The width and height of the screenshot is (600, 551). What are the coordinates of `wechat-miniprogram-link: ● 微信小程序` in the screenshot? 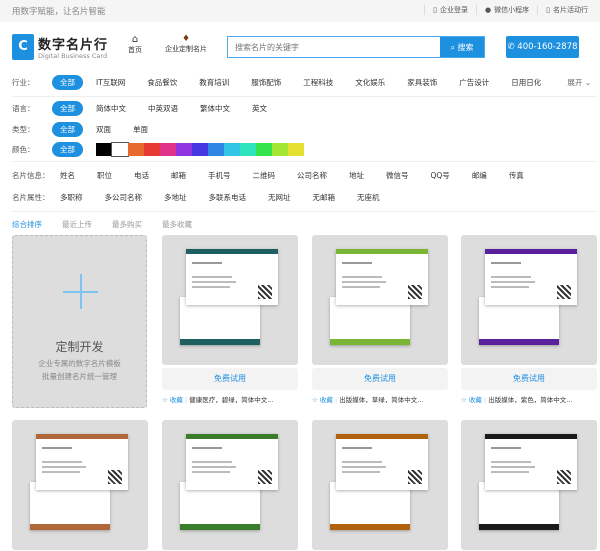 It's located at (506, 10).